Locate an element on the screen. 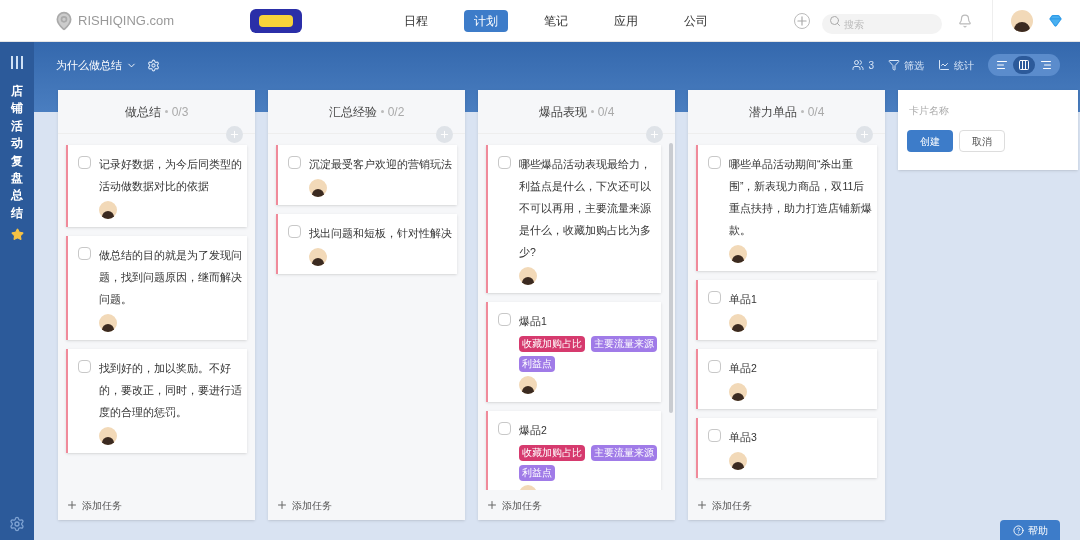 The image size is (1080, 540). column-count: 0/2 is located at coordinates (396, 112).